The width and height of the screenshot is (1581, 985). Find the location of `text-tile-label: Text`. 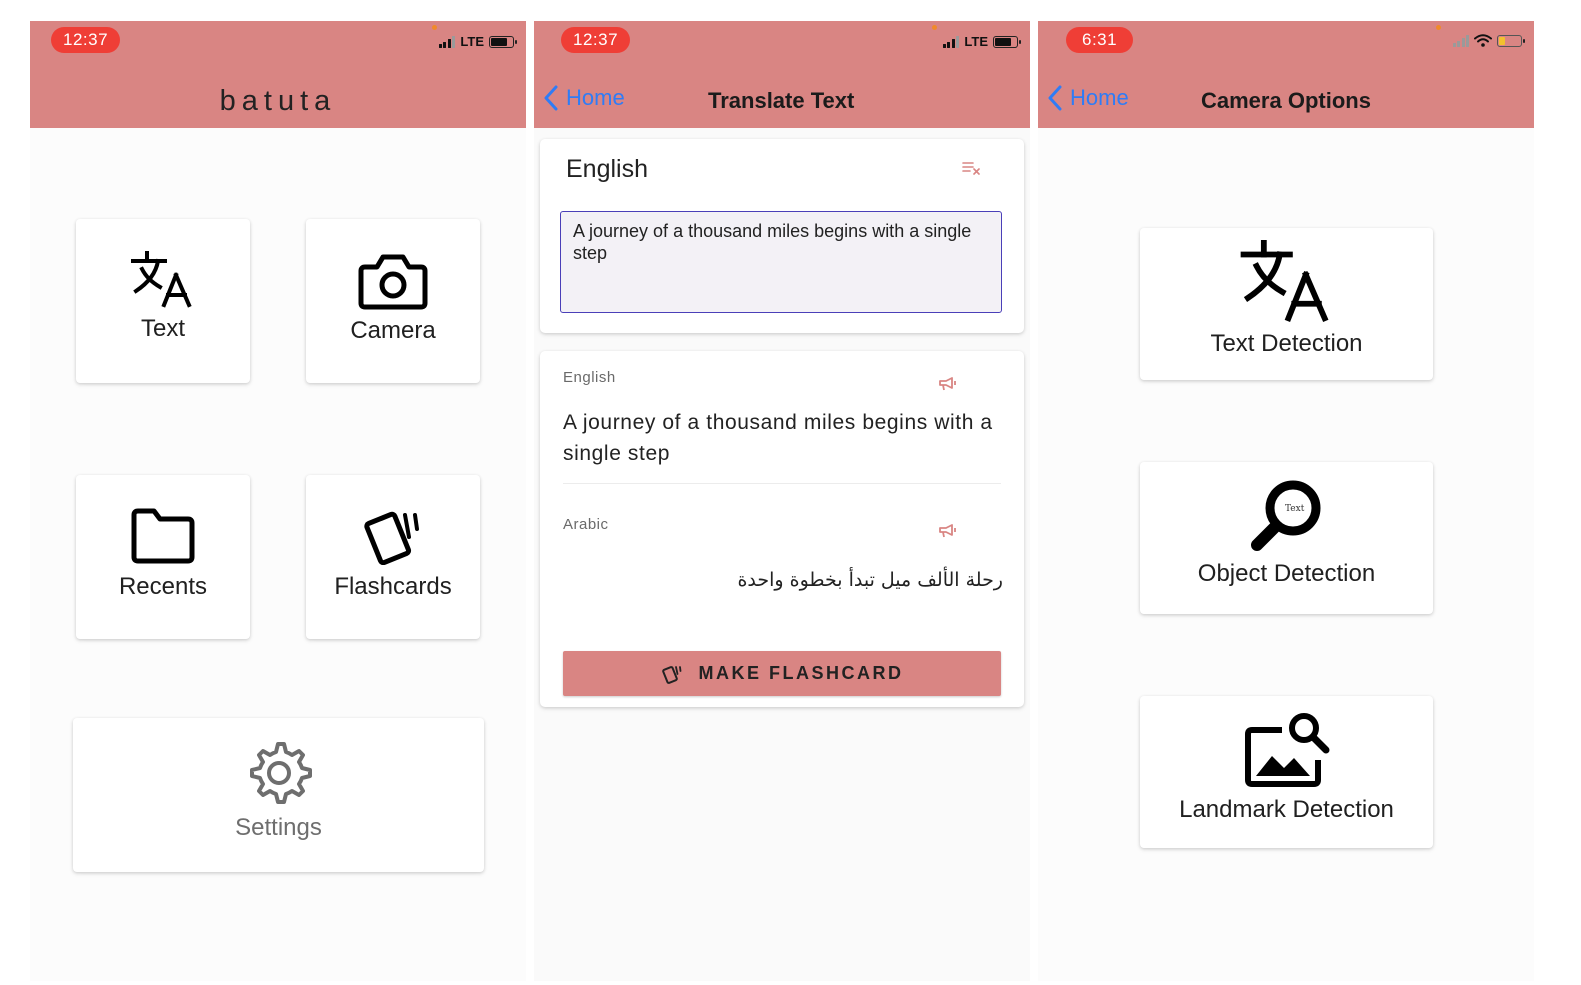

text-tile-label: Text is located at coordinates (162, 328).